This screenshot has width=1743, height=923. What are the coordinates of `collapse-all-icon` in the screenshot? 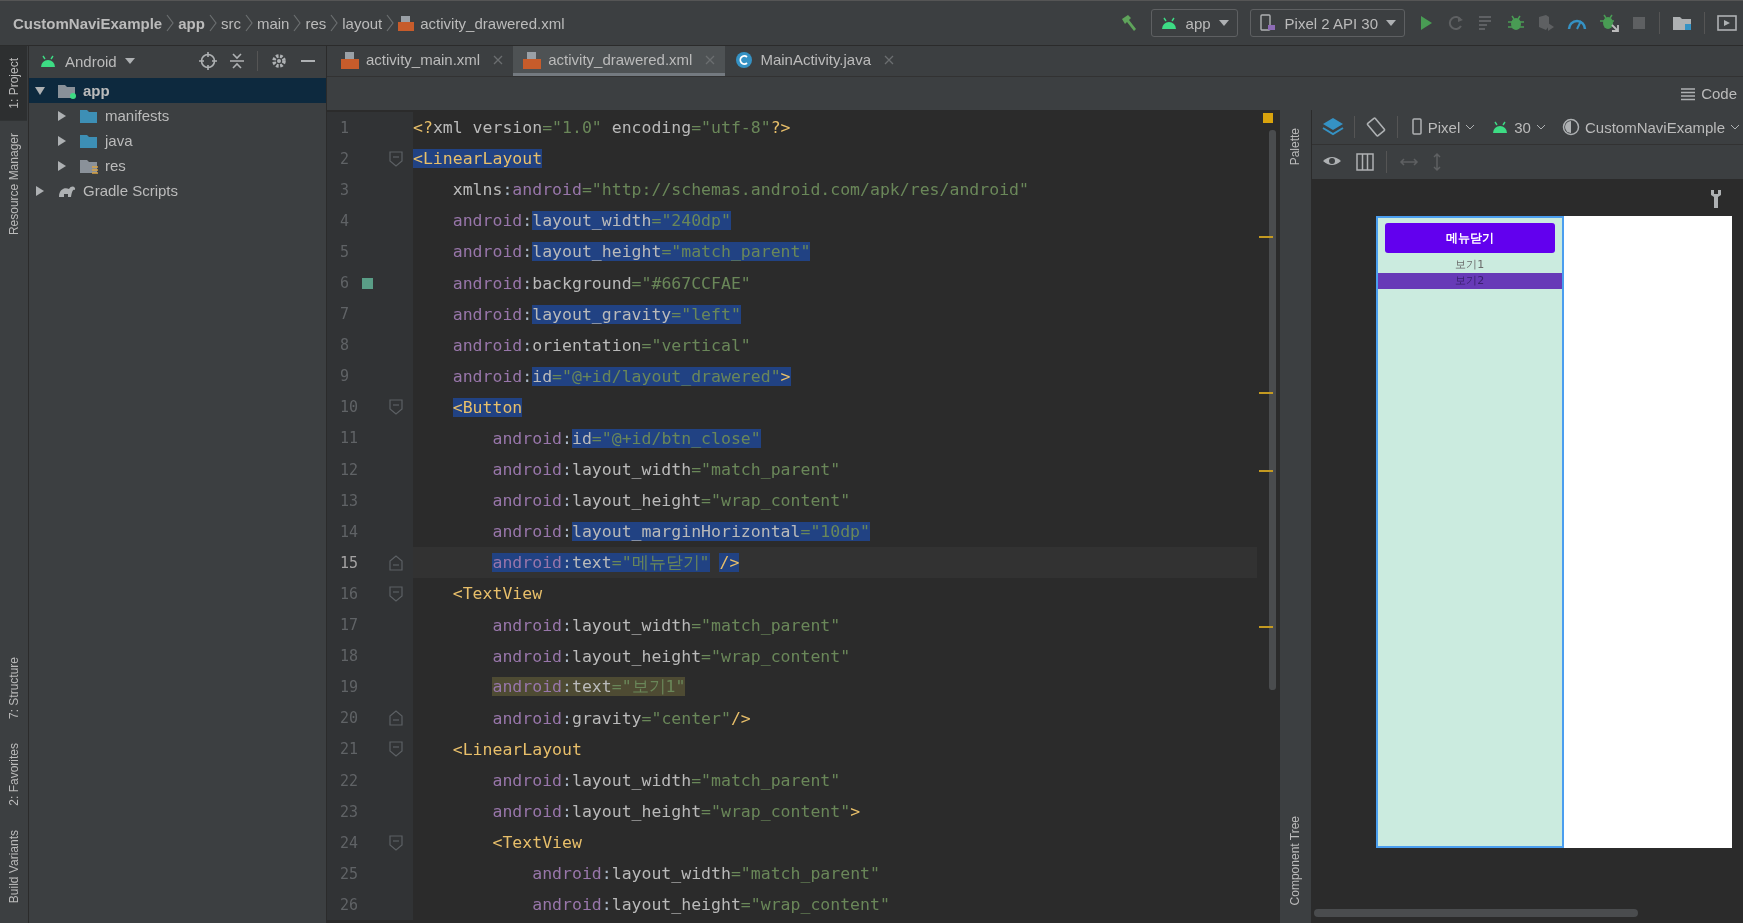 It's located at (237, 61).